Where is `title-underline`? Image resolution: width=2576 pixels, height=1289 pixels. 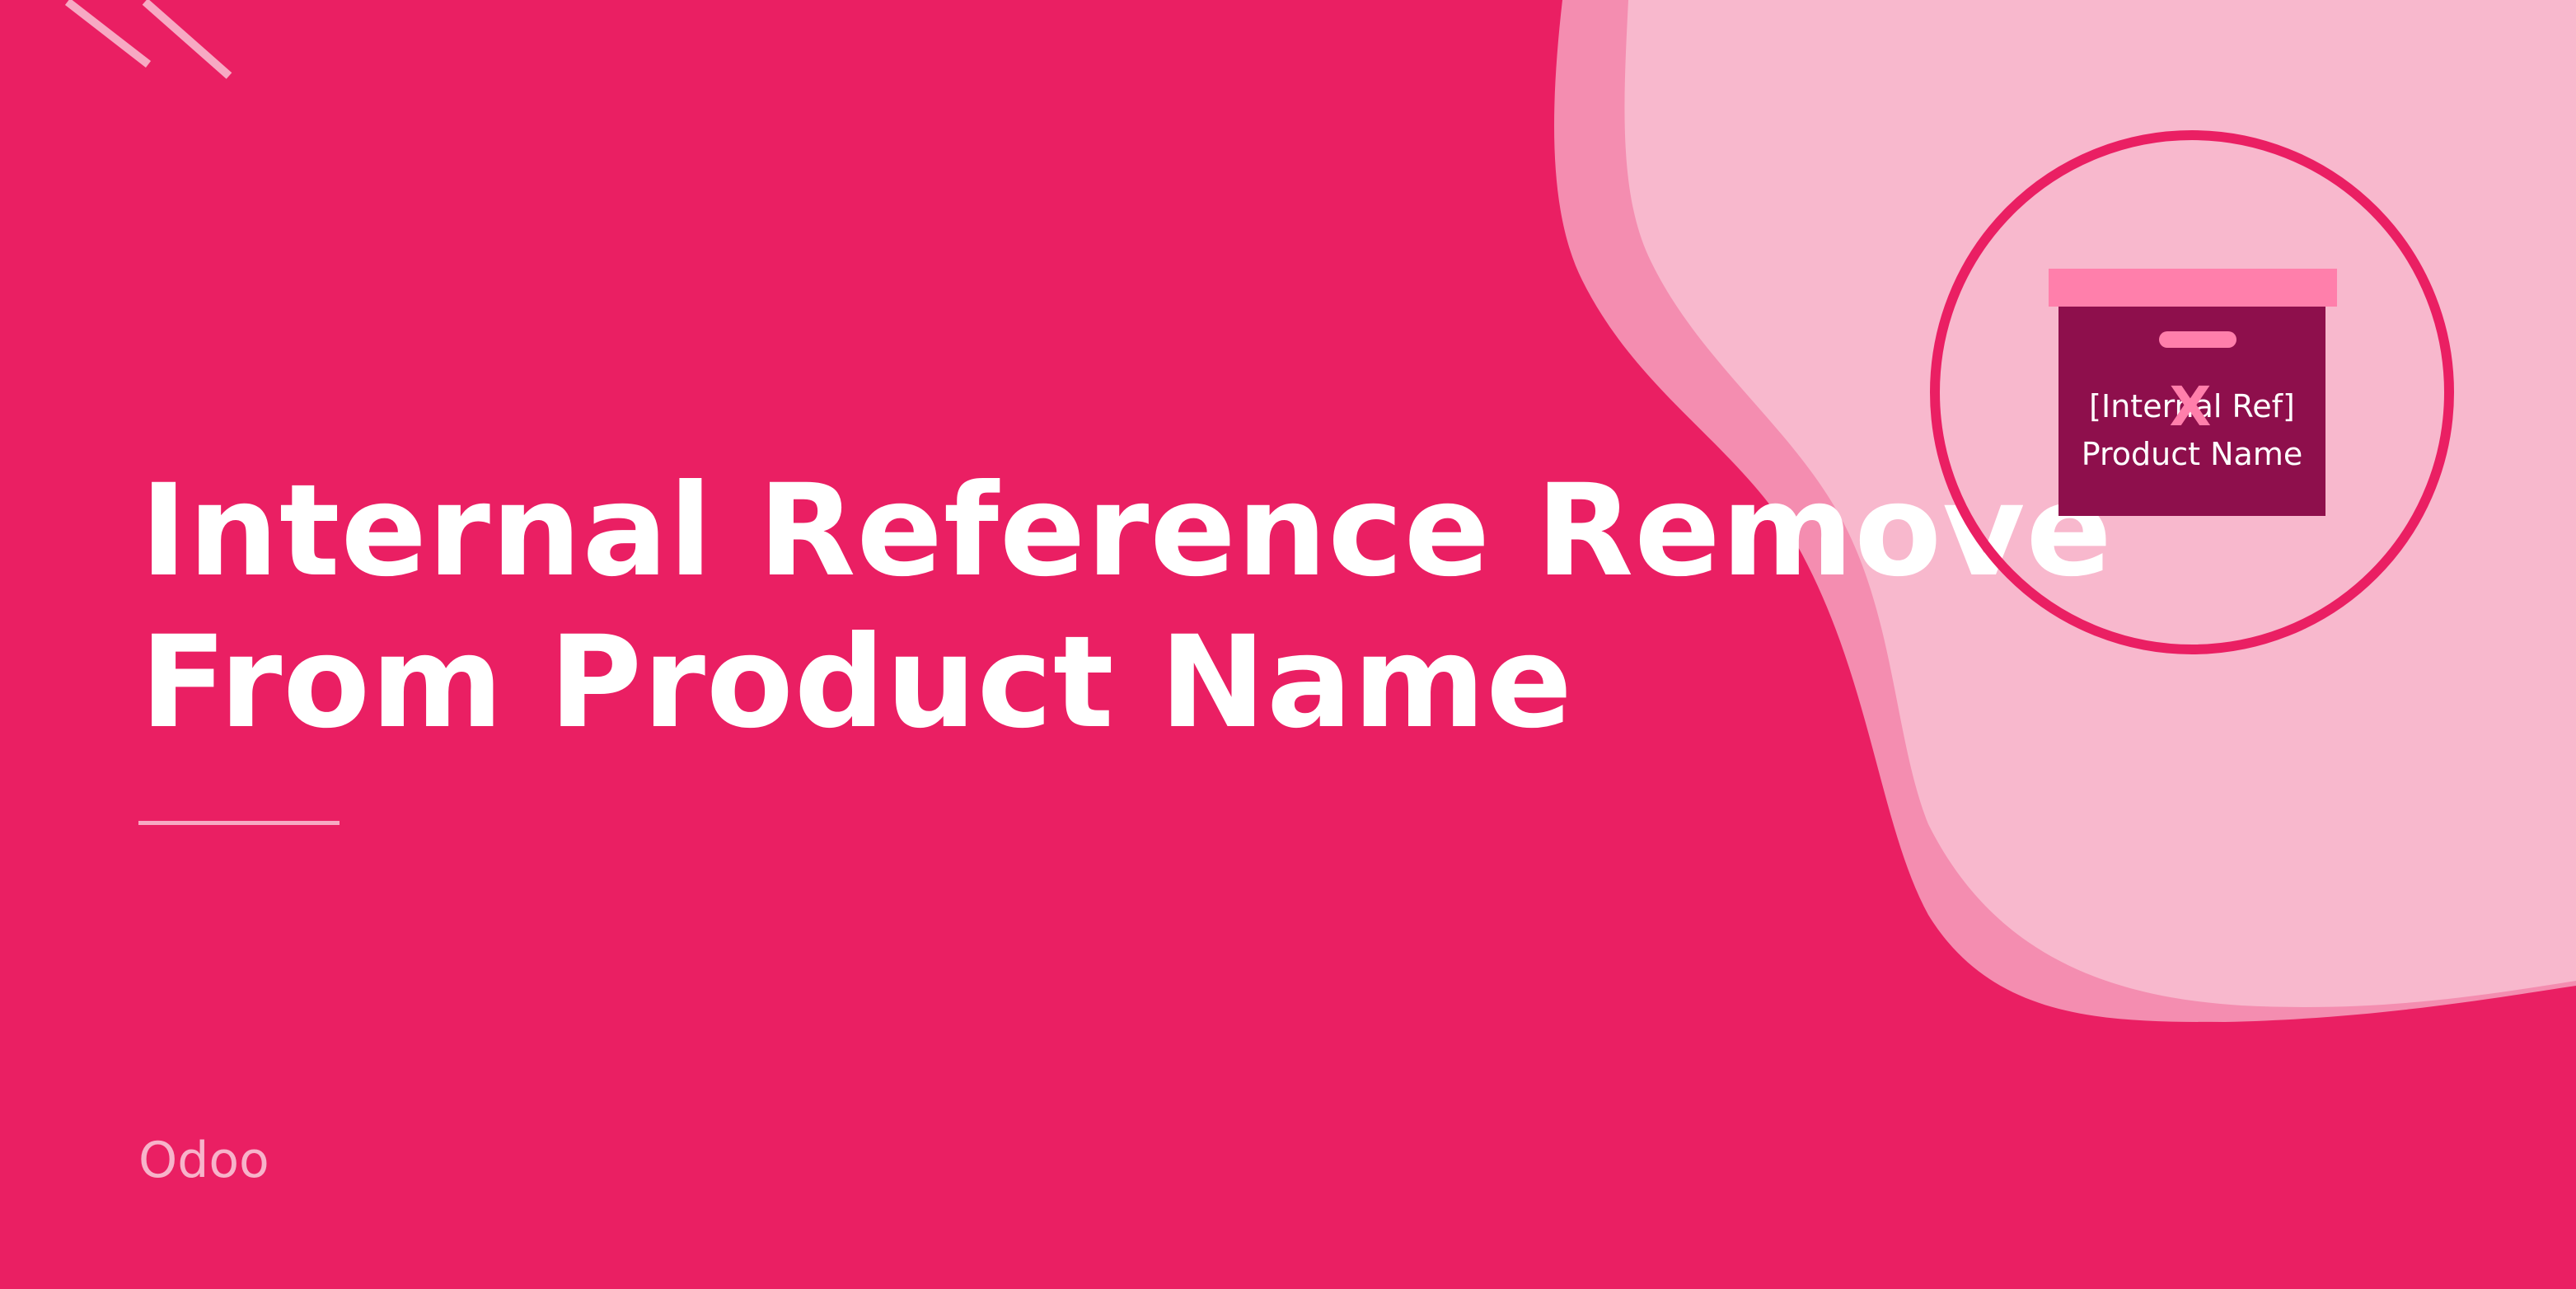
title-underline is located at coordinates (239, 823).